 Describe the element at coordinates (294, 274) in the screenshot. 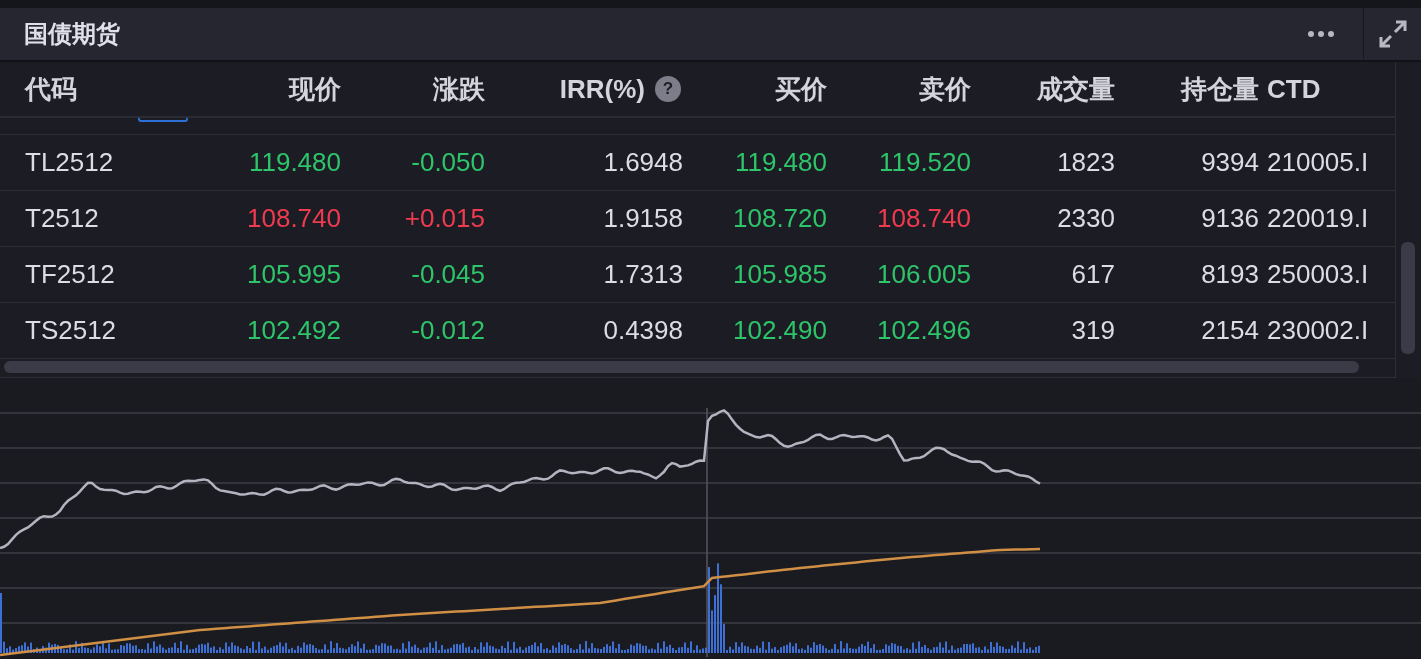

I see `table-cell: 105.995` at that location.